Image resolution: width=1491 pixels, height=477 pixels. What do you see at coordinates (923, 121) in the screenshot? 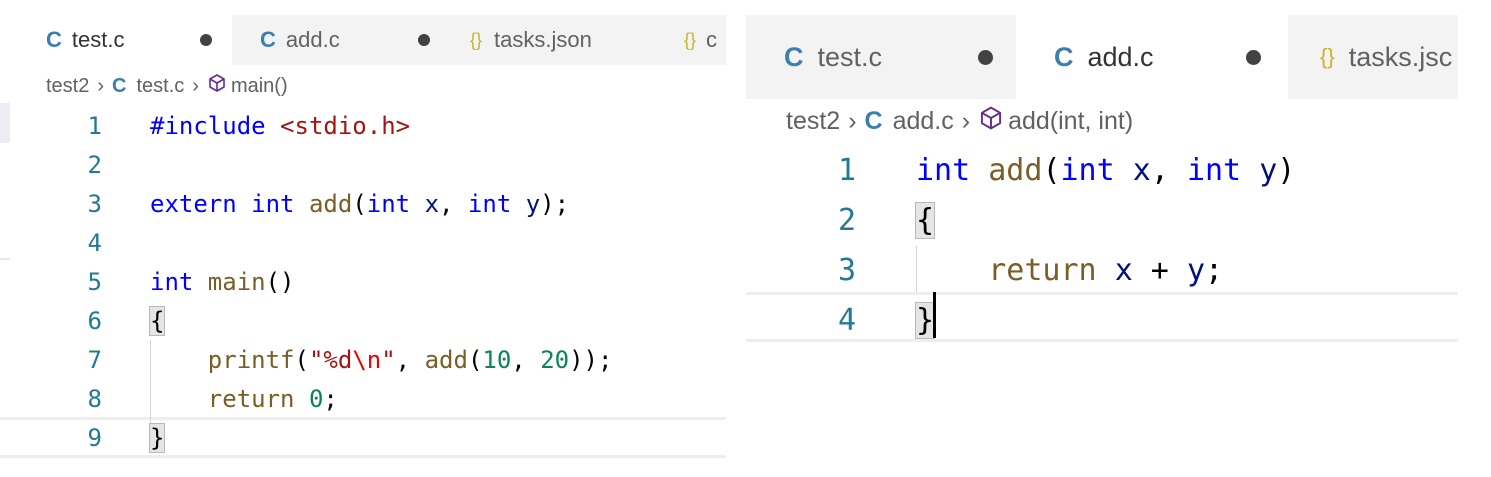
I see `breadcrumb-file: add.c` at bounding box center [923, 121].